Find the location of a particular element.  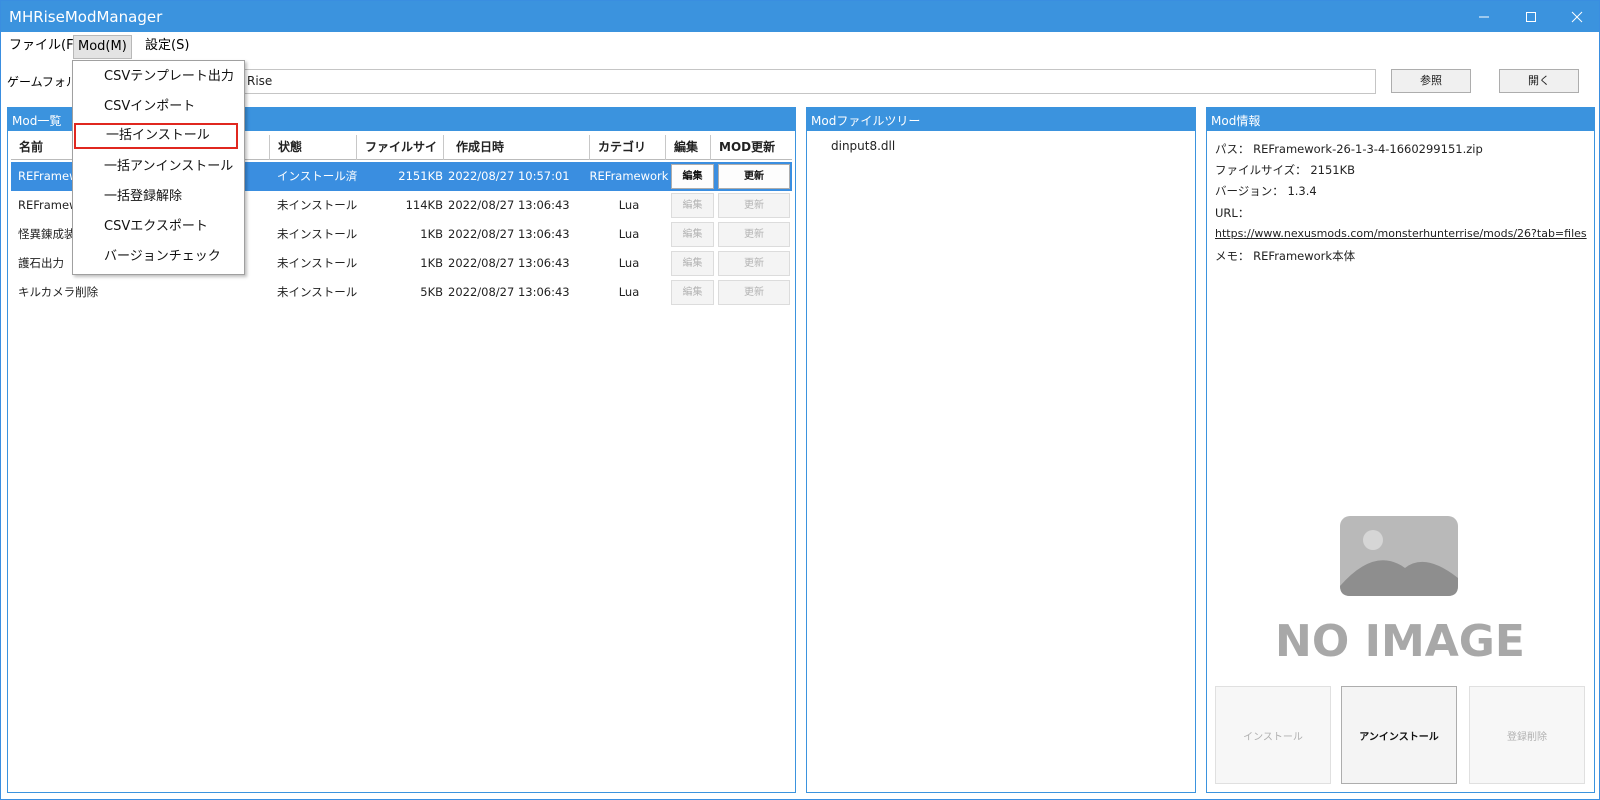

header-edit: 編集 is located at coordinates (688, 147).